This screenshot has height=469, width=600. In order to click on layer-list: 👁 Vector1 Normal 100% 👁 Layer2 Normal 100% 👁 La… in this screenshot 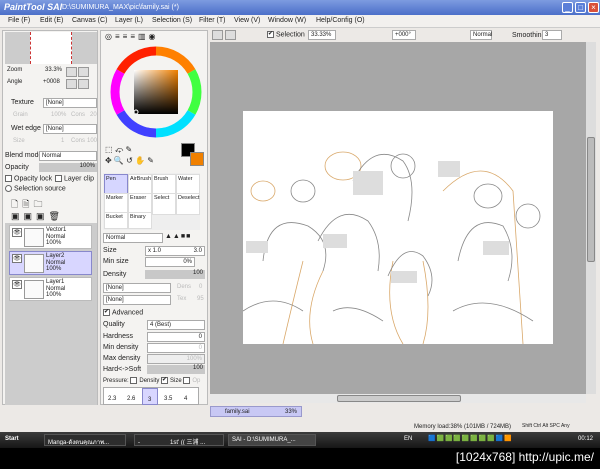, I will do `click(51, 314)`.